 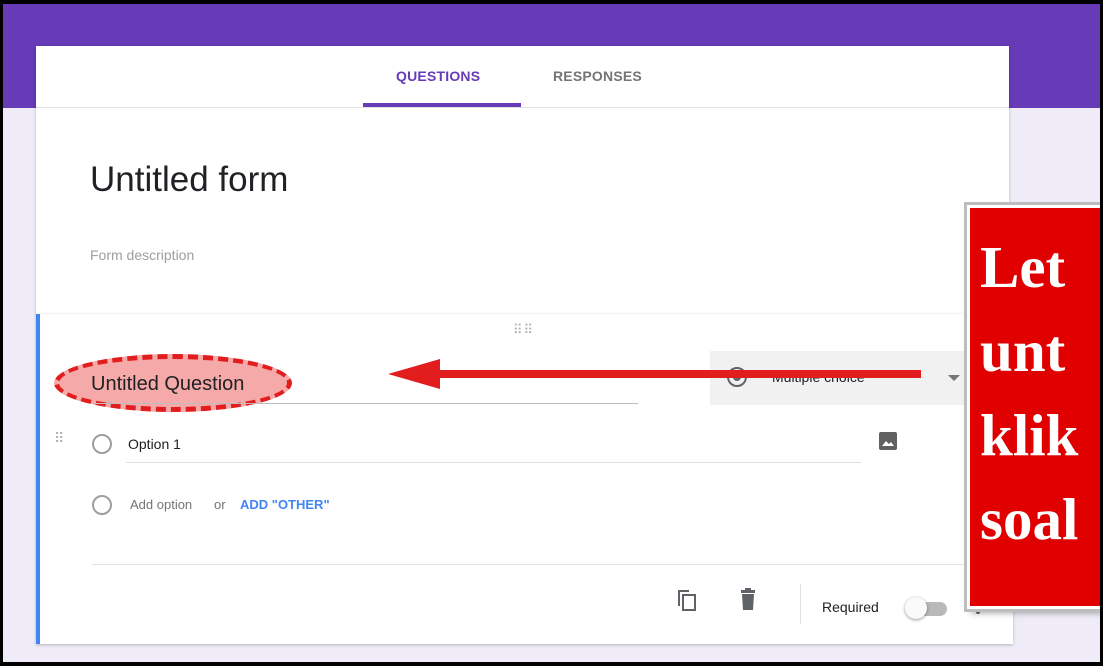 What do you see at coordinates (142, 255) in the screenshot?
I see `form-description-field: Form description` at bounding box center [142, 255].